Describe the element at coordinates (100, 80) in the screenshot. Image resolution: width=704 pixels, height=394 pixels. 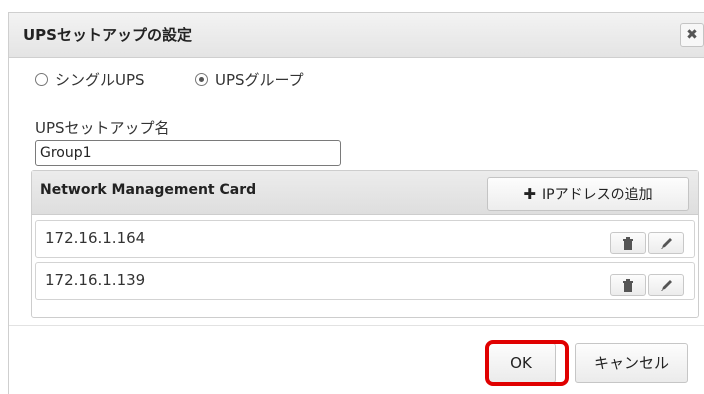
I see `single-ups-label: シングルUPS` at that location.